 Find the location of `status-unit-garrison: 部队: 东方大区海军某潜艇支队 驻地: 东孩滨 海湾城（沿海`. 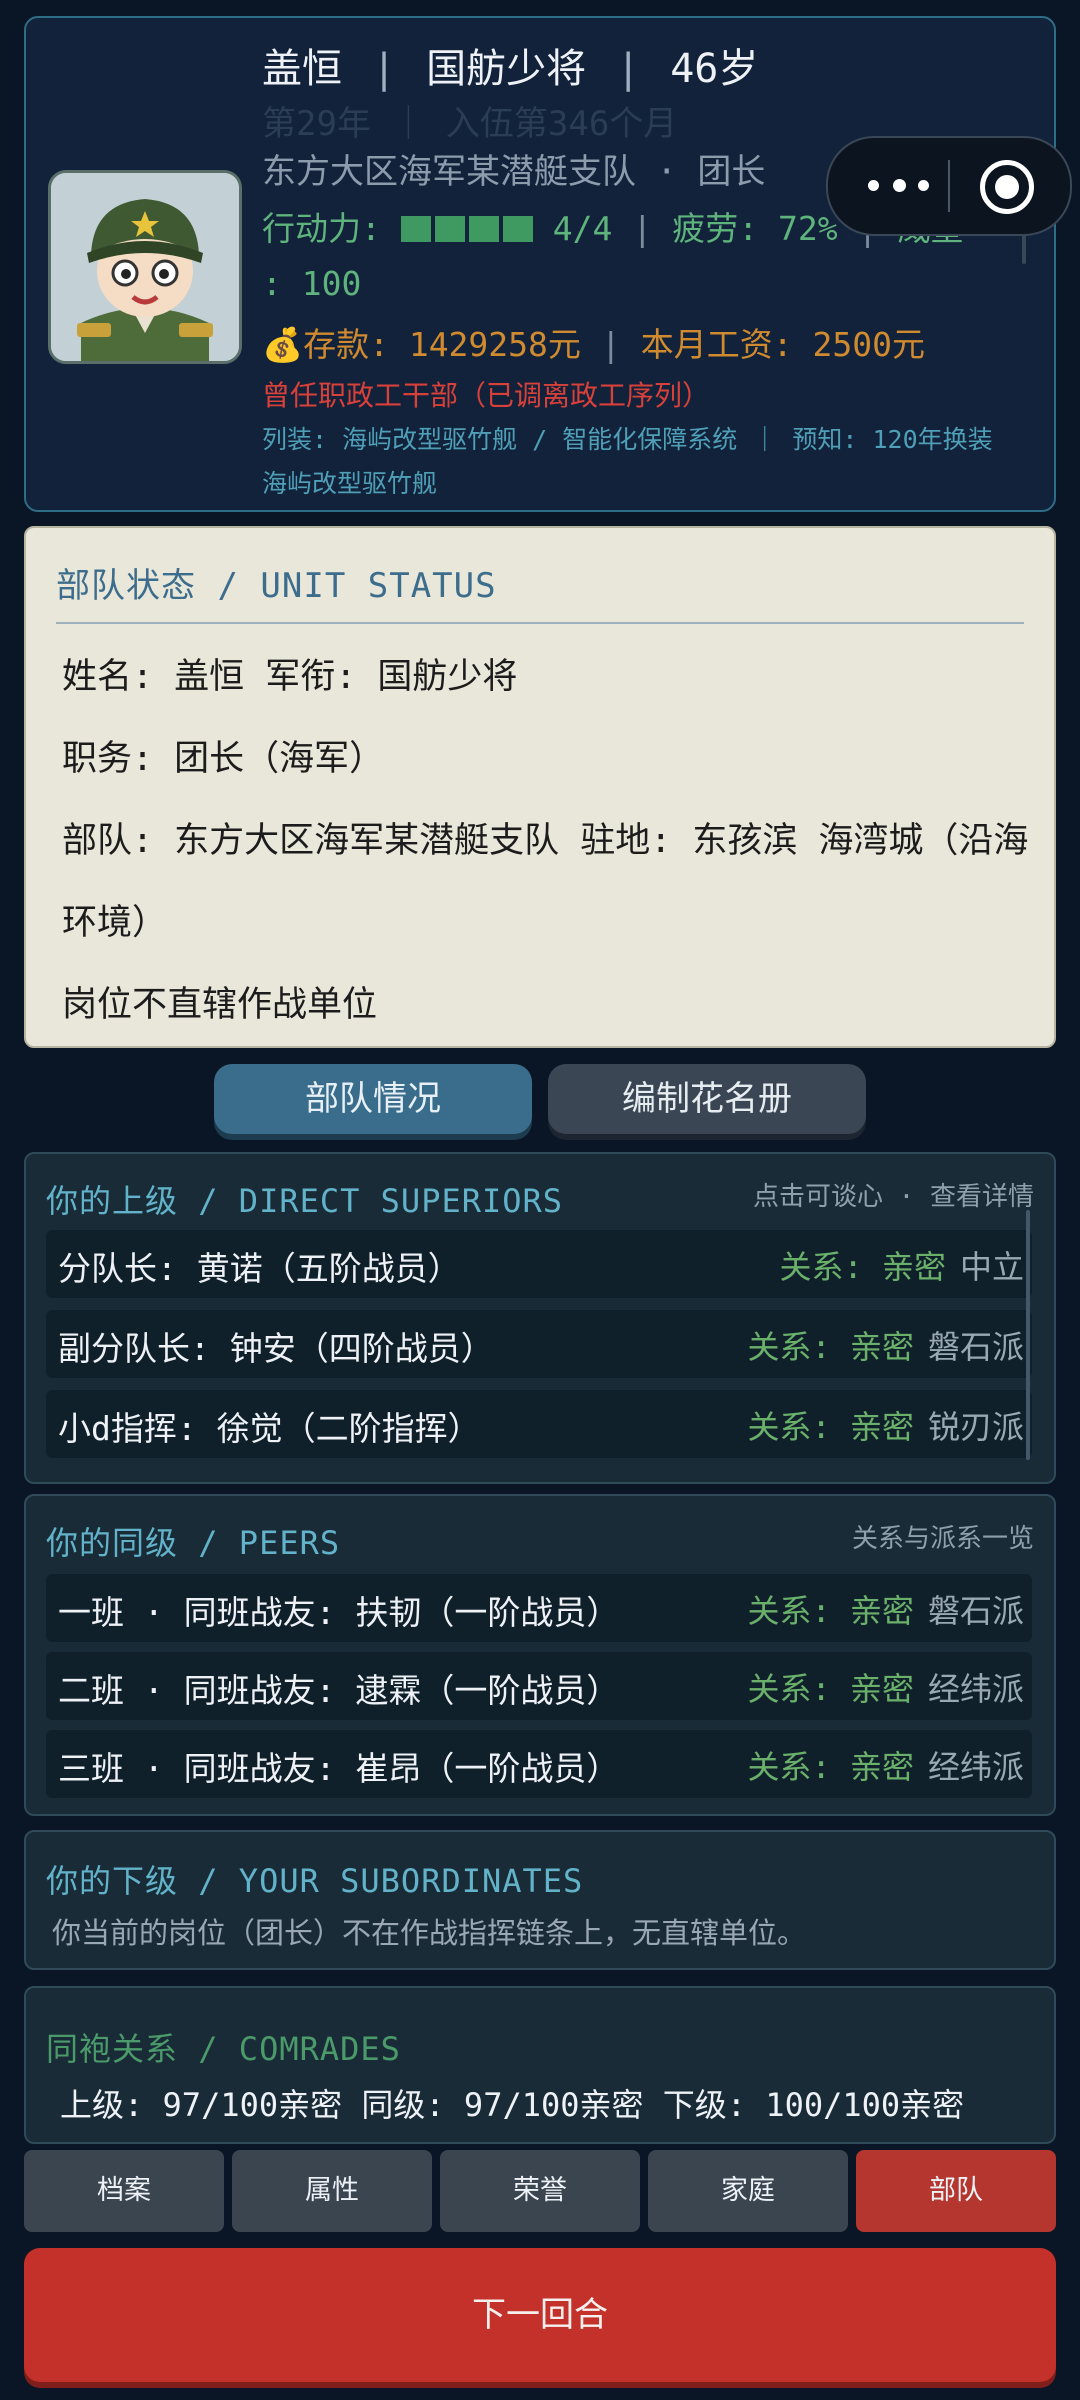

status-unit-garrison: 部队: 东方大区海军某潜艇支队 驻地: 东孩滨 海湾城（沿海 is located at coordinates (545, 841).